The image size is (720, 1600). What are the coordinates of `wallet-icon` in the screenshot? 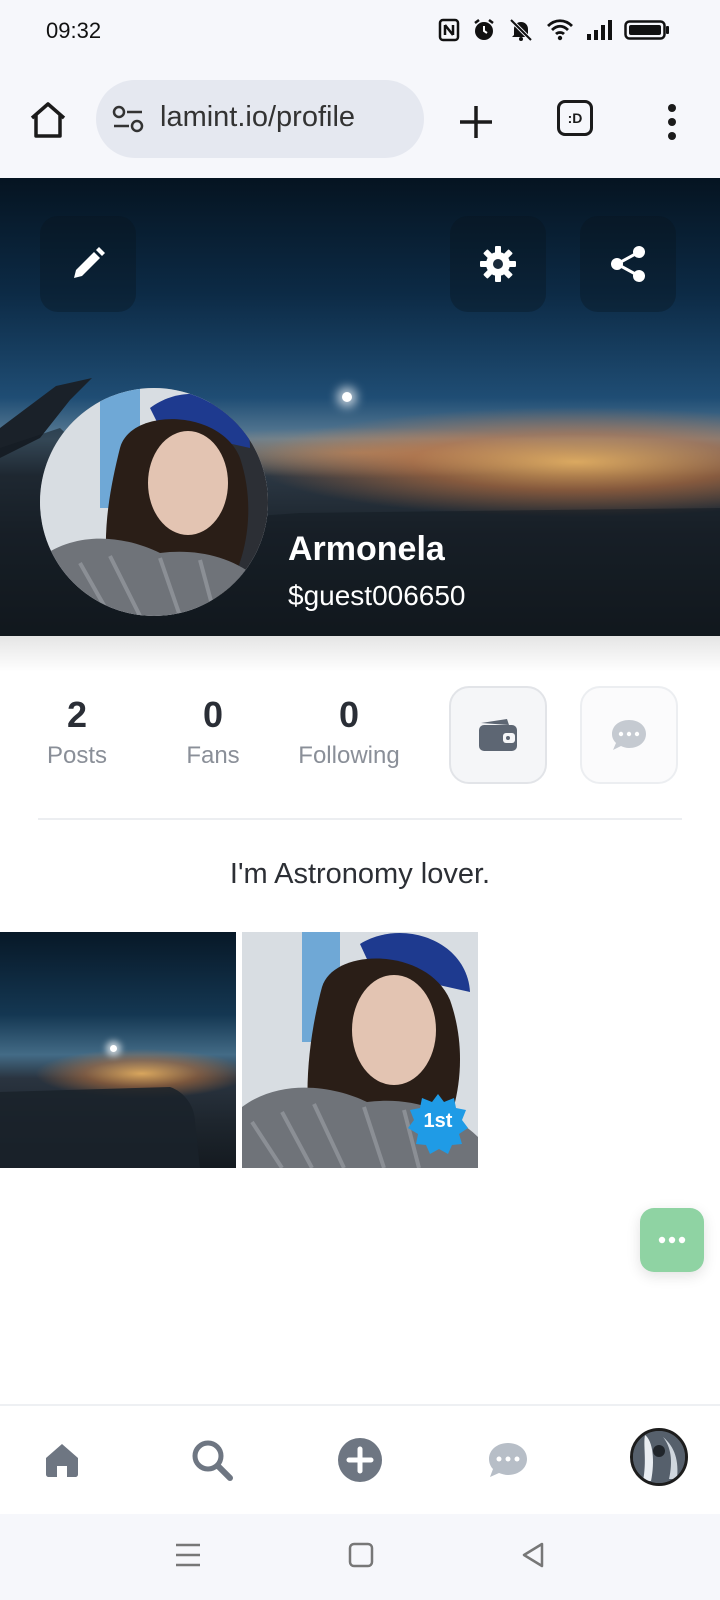 It's located at (498, 735).